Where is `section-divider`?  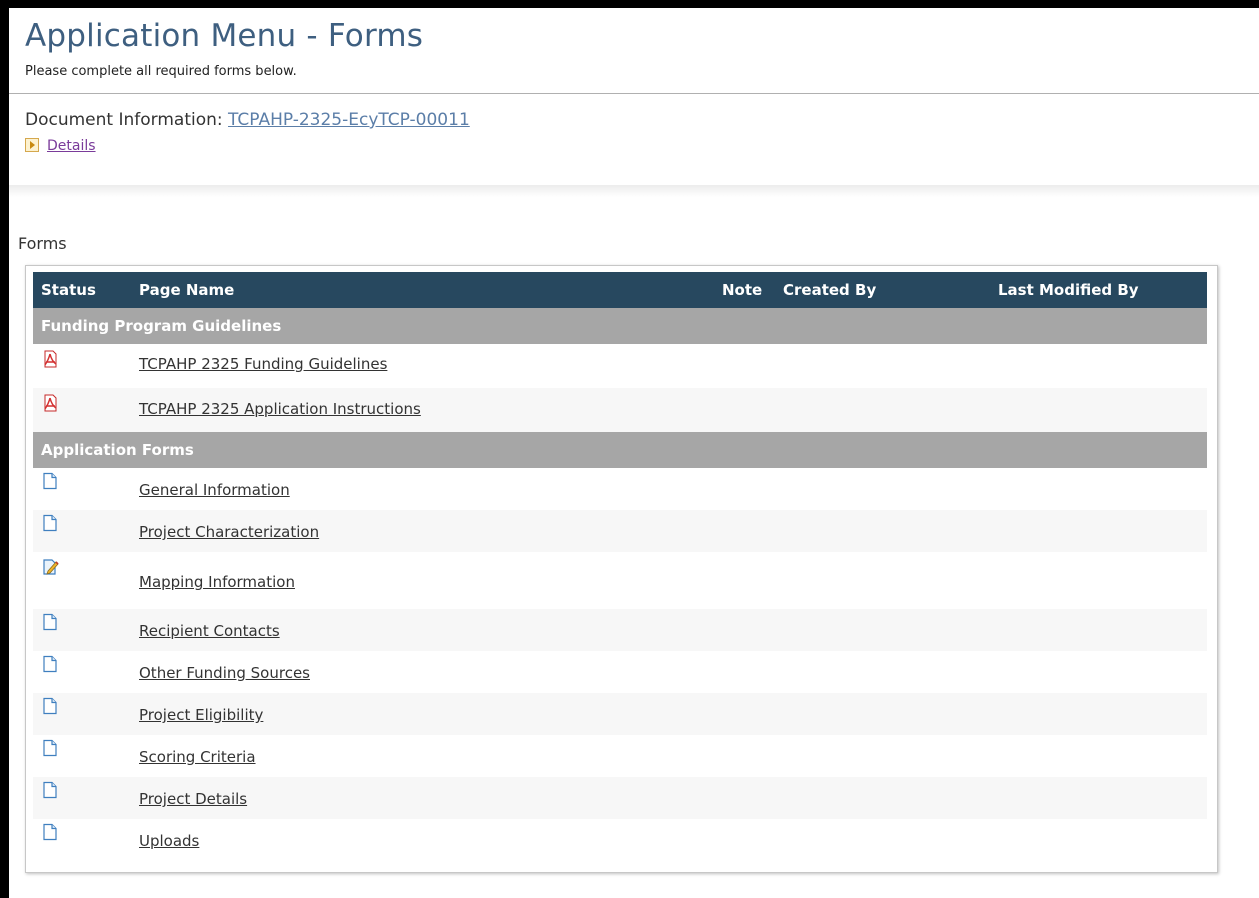
section-divider is located at coordinates (634, 191).